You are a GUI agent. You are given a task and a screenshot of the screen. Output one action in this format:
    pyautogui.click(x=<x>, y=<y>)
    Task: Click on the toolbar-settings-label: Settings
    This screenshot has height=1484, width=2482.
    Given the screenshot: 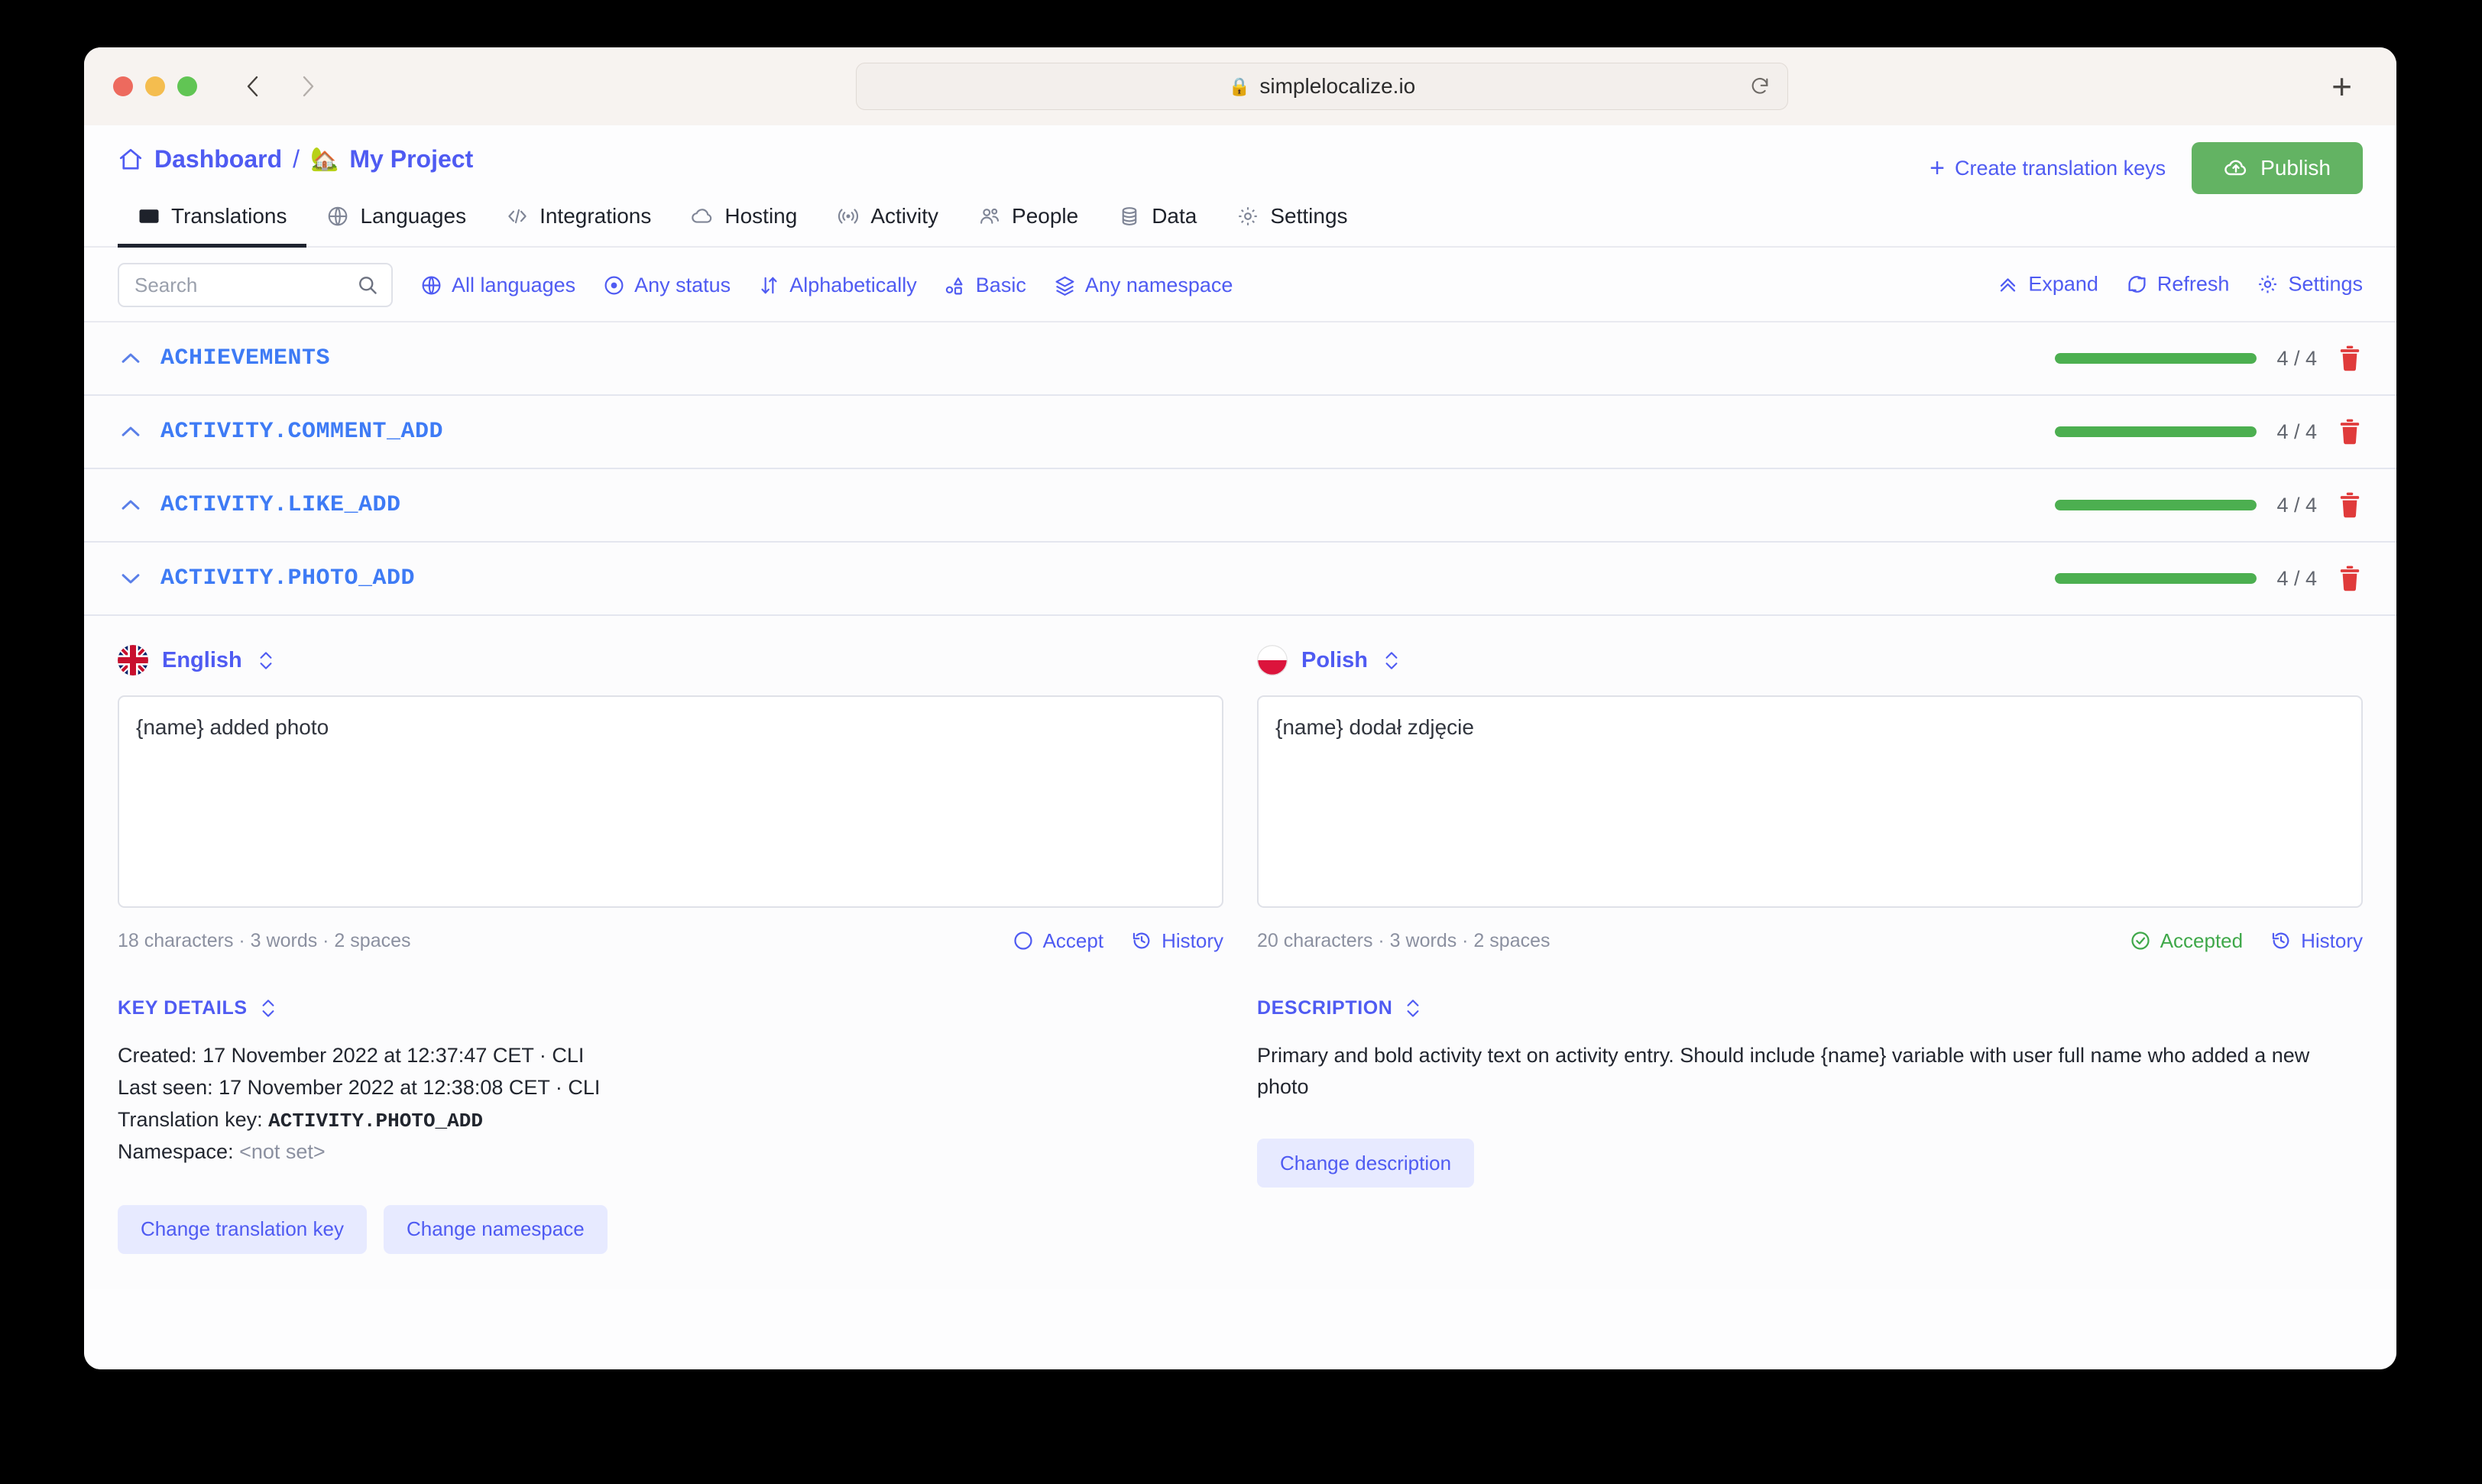 What is the action you would take?
    pyautogui.click(x=2325, y=284)
    